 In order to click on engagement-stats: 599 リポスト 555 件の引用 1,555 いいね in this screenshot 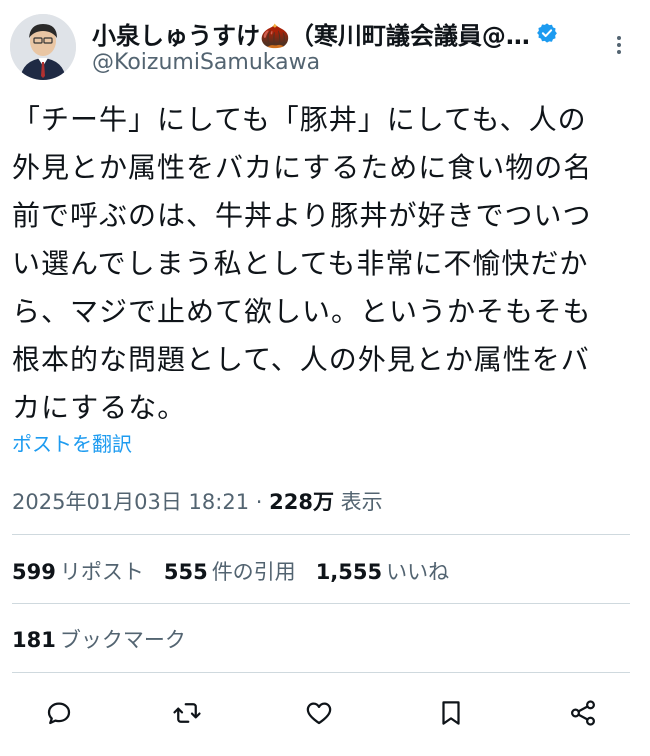, I will do `click(230, 571)`.